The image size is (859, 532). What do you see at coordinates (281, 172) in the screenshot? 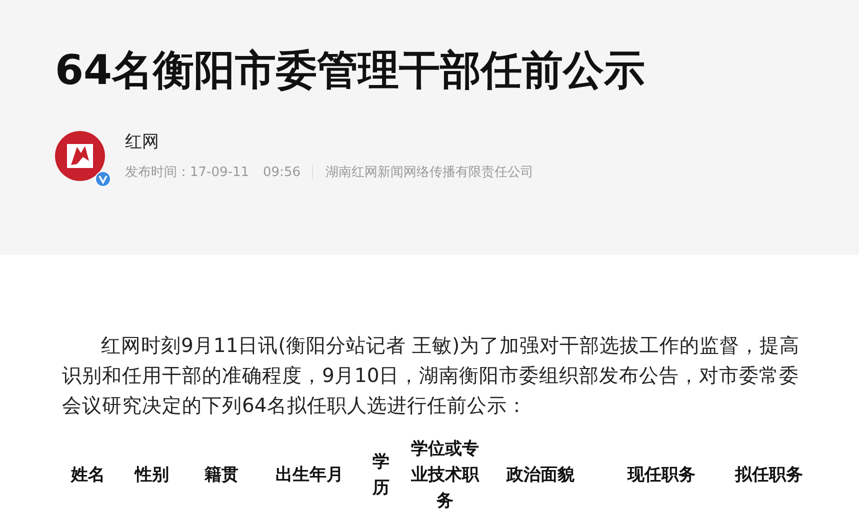
I see `publish-time: 09:56` at bounding box center [281, 172].